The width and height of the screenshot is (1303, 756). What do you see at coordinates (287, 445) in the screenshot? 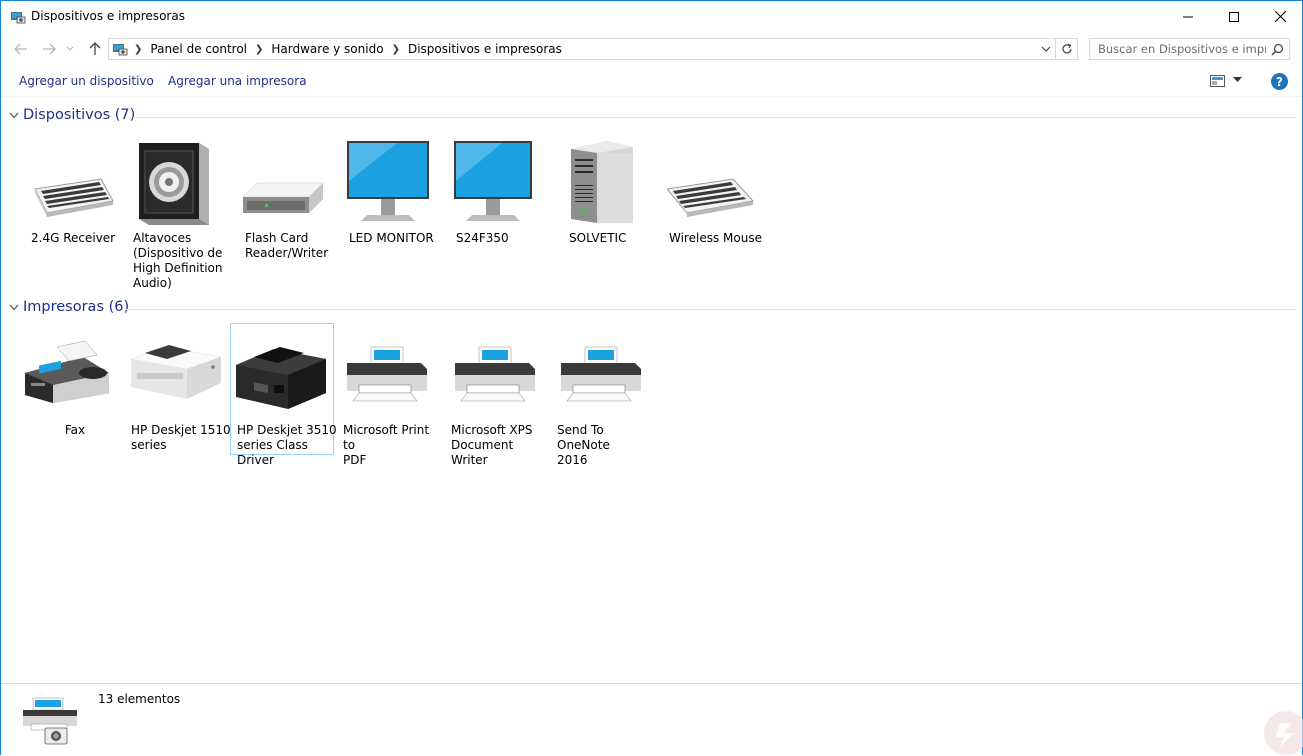
I see `printer-label: HP Deskjet 3510 series Class Driver` at bounding box center [287, 445].